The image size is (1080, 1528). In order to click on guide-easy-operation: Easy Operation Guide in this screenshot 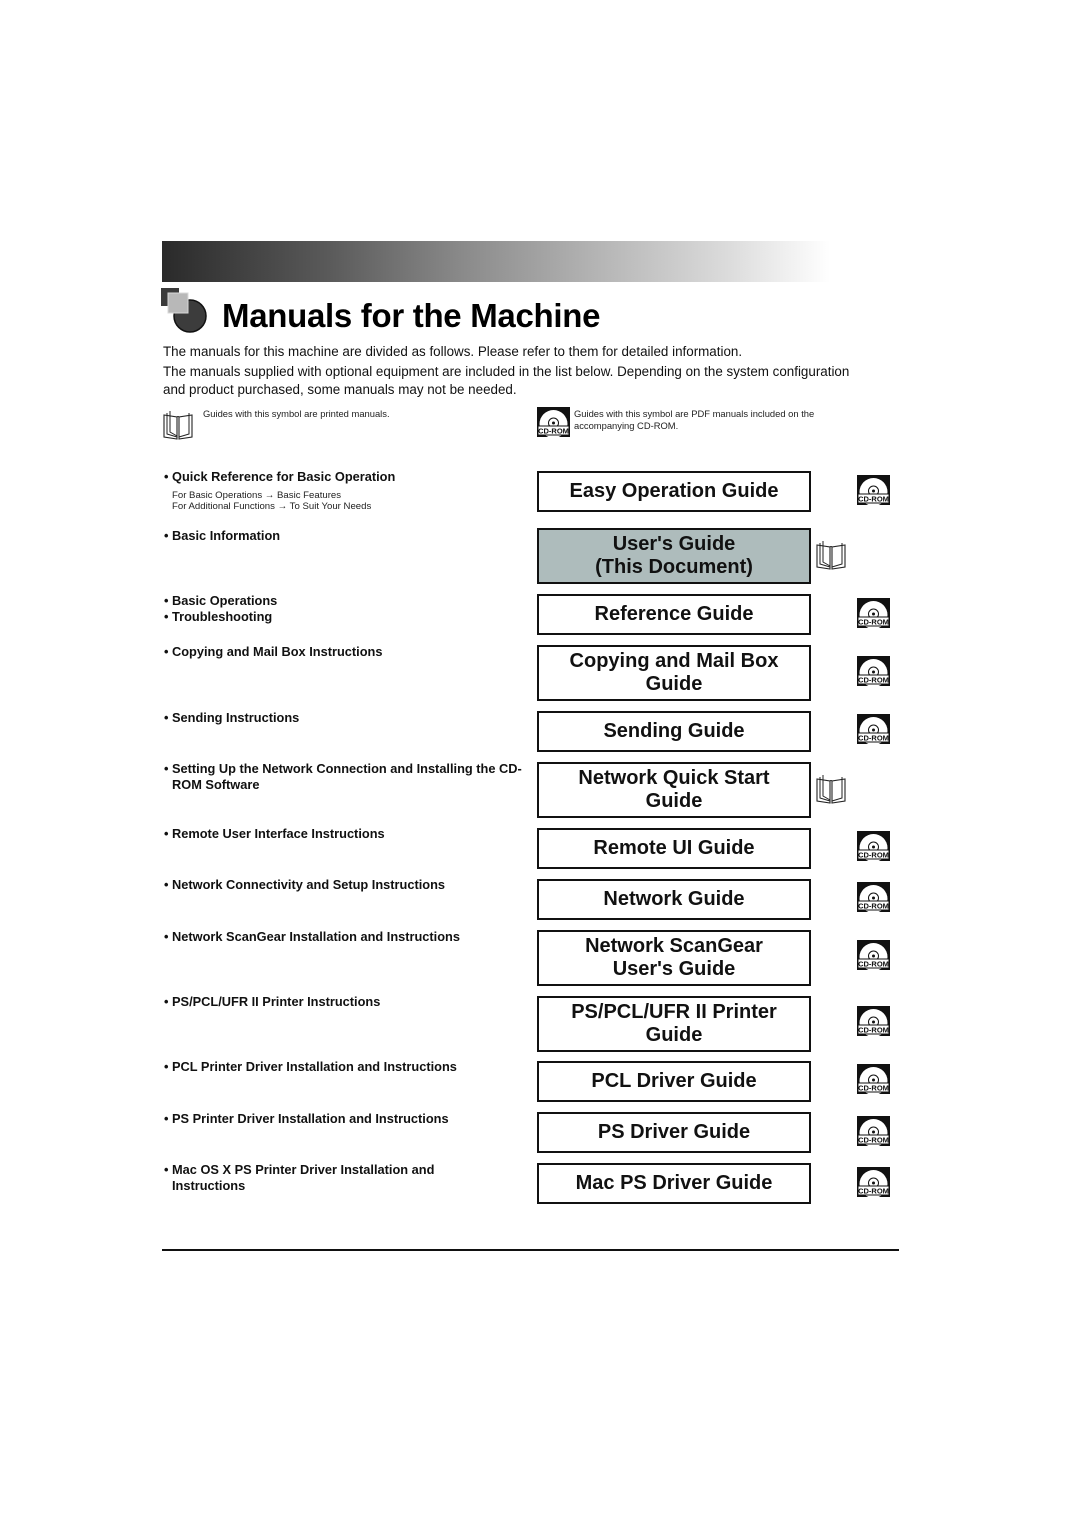, I will do `click(674, 491)`.